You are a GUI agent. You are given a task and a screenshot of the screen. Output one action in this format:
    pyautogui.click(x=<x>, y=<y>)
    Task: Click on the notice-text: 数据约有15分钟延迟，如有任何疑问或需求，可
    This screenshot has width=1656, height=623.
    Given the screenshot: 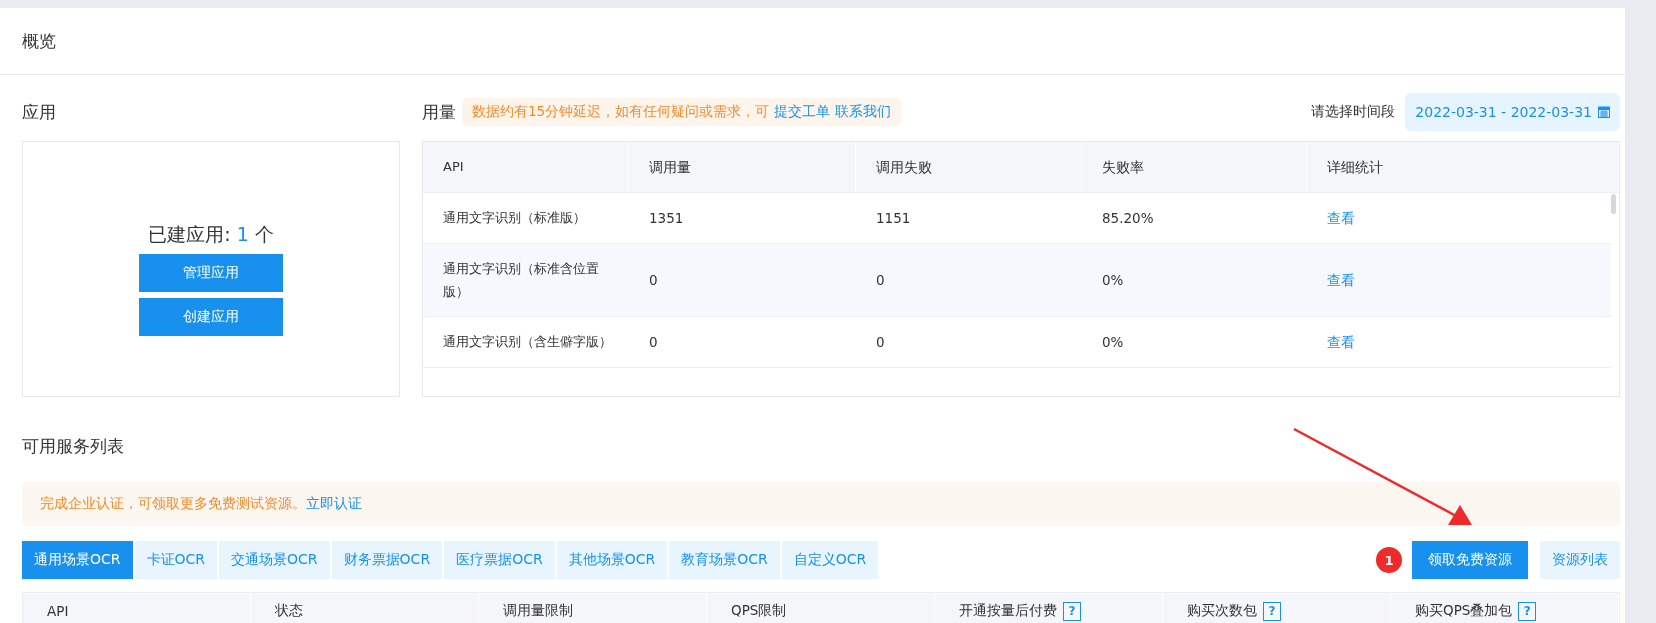 What is the action you would take?
    pyautogui.click(x=621, y=112)
    